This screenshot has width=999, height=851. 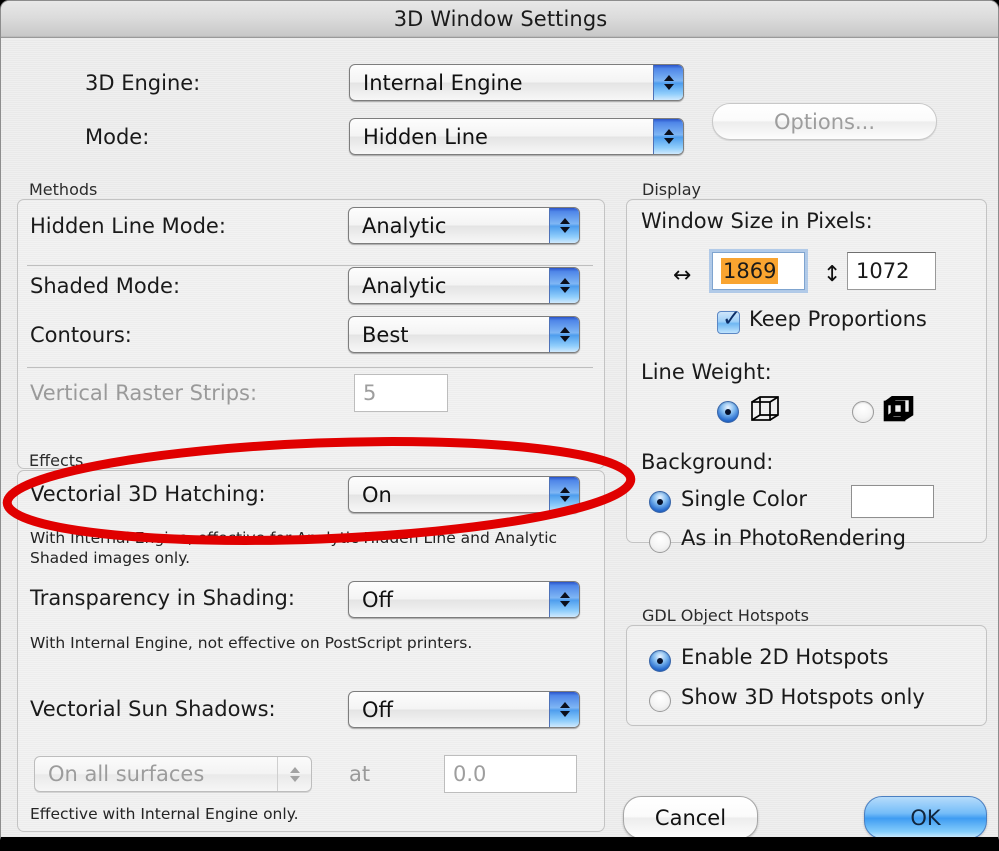 I want to click on line-weight-thin-radio, so click(x=728, y=412).